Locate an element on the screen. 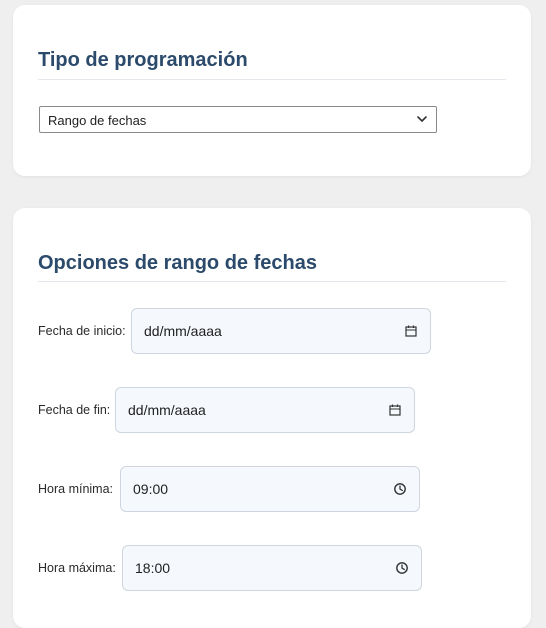 The width and height of the screenshot is (546, 628). end-date-value: dd/mm/aaaa is located at coordinates (167, 410).